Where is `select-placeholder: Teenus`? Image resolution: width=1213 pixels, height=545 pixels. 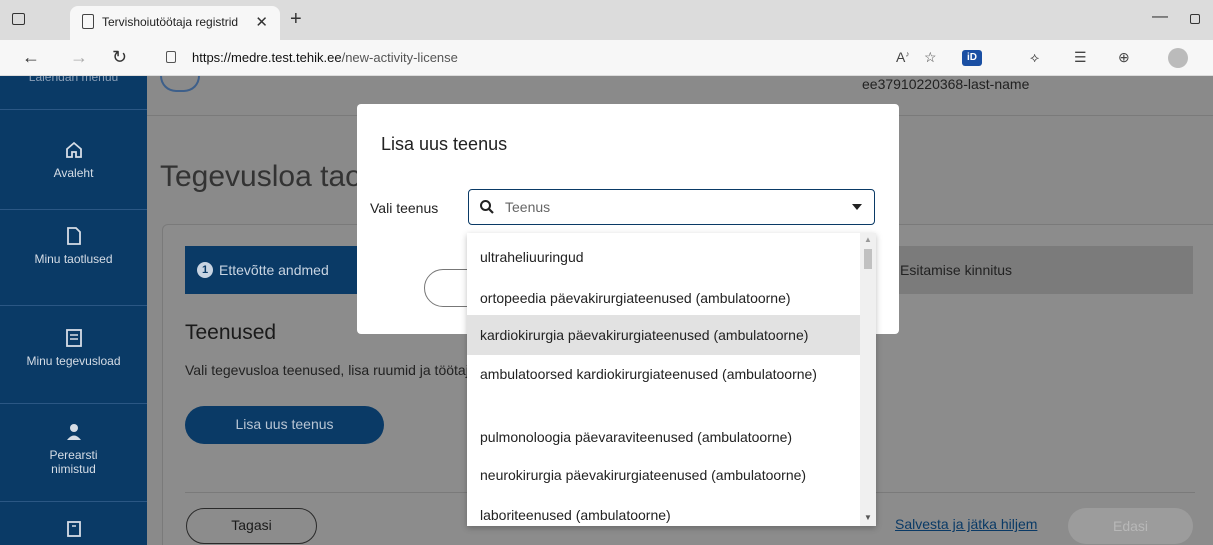 select-placeholder: Teenus is located at coordinates (528, 207).